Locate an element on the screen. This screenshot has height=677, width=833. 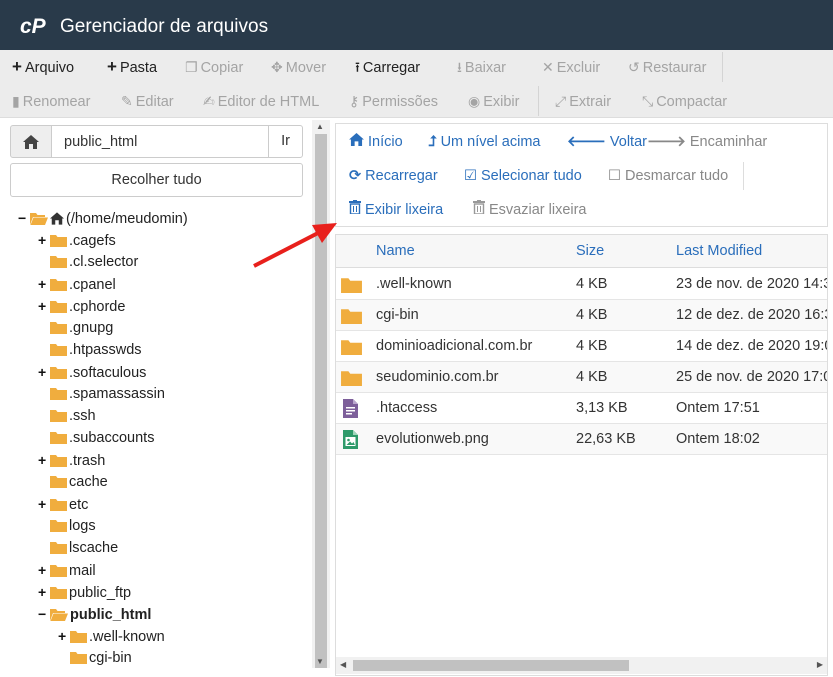
table-horizontal-scrollbar: ◀ ▶ is located at coordinates (581, 665).